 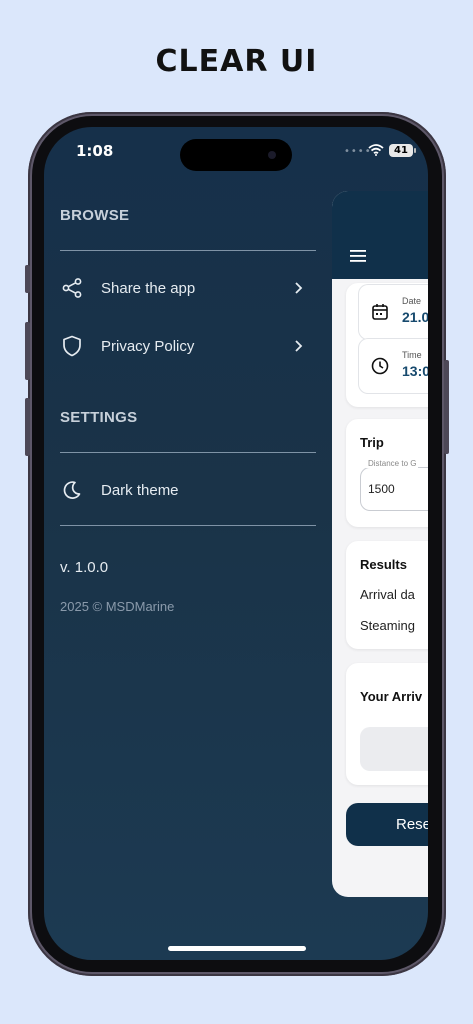 I want to click on privacy-policy-label: Privacy Policy, so click(x=148, y=346).